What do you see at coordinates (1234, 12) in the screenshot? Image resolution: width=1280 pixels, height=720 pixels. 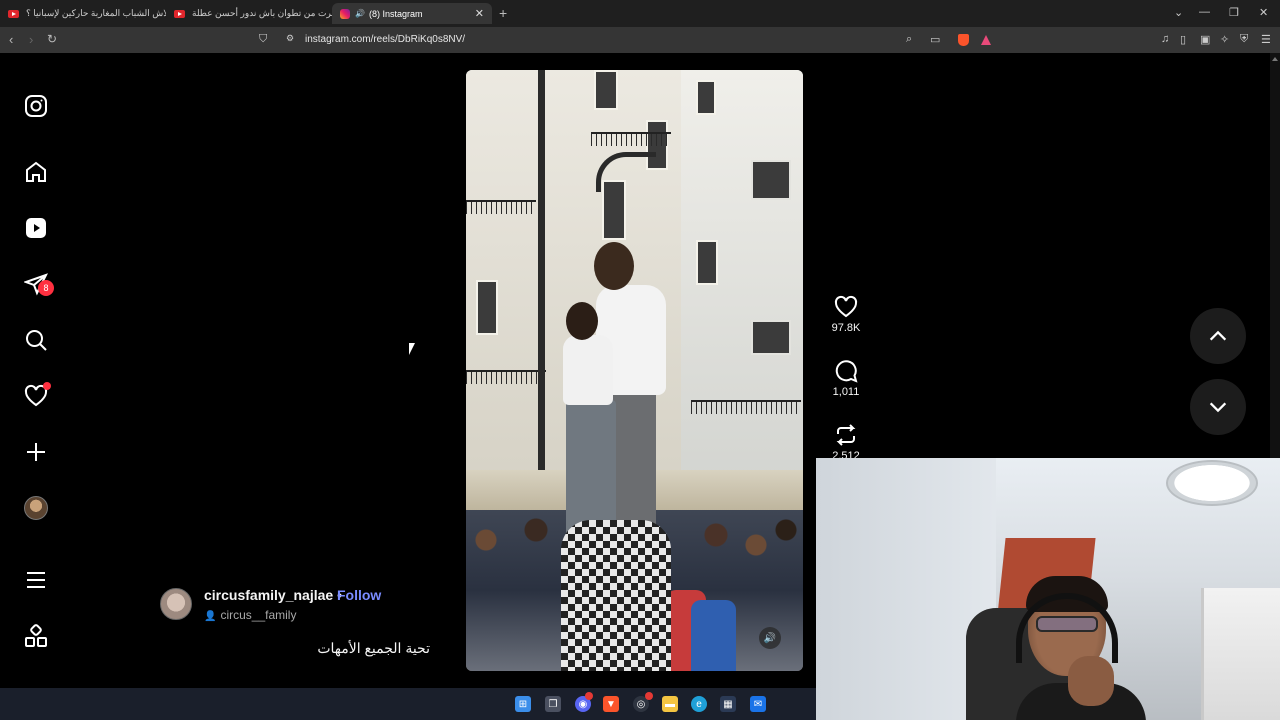 I see `restore-button: ❐` at bounding box center [1234, 12].